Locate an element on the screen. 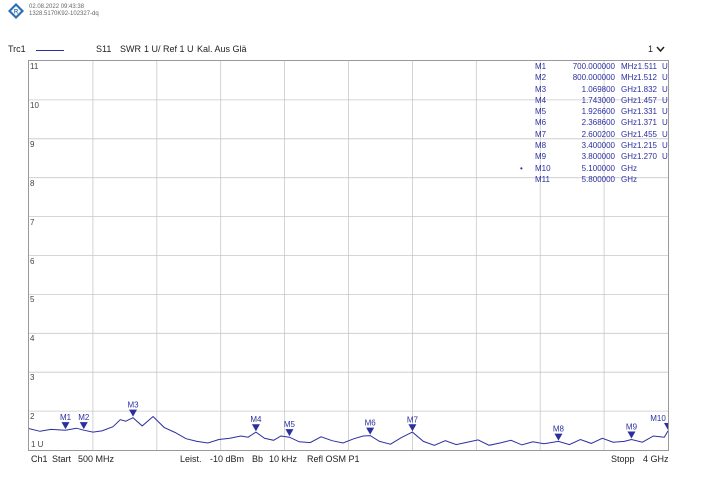 This screenshot has width=702, height=485. trace-scale: 1 U/ Ref 1 U is located at coordinates (169, 49).